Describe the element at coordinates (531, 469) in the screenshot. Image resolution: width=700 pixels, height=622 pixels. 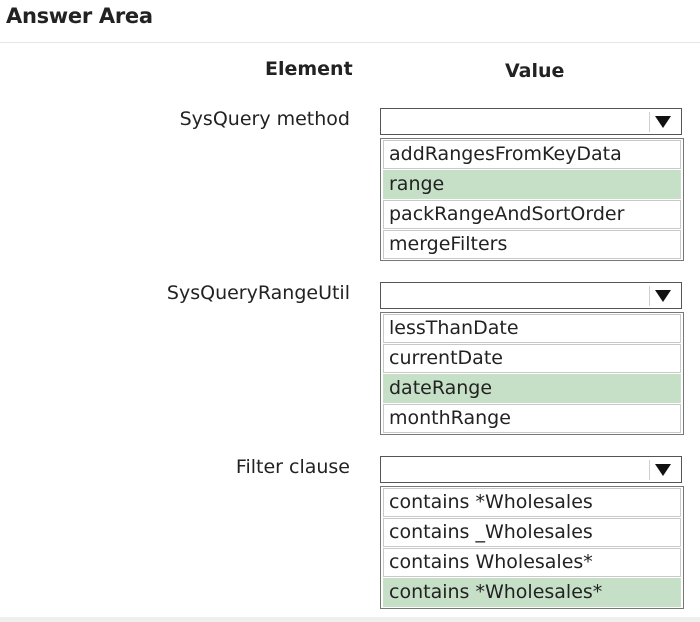
I see `filter-clause-dropdown` at that location.